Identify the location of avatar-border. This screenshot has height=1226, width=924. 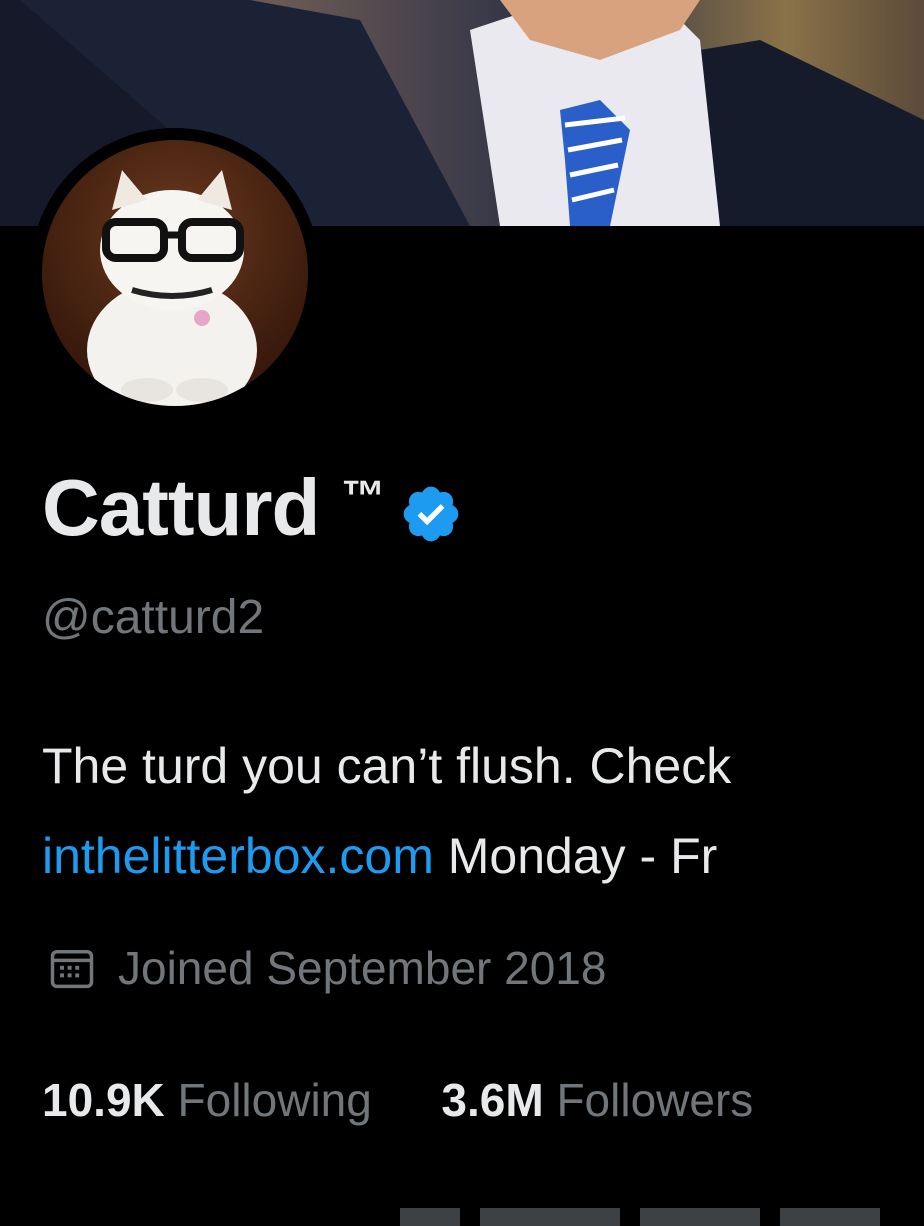
(175, 273).